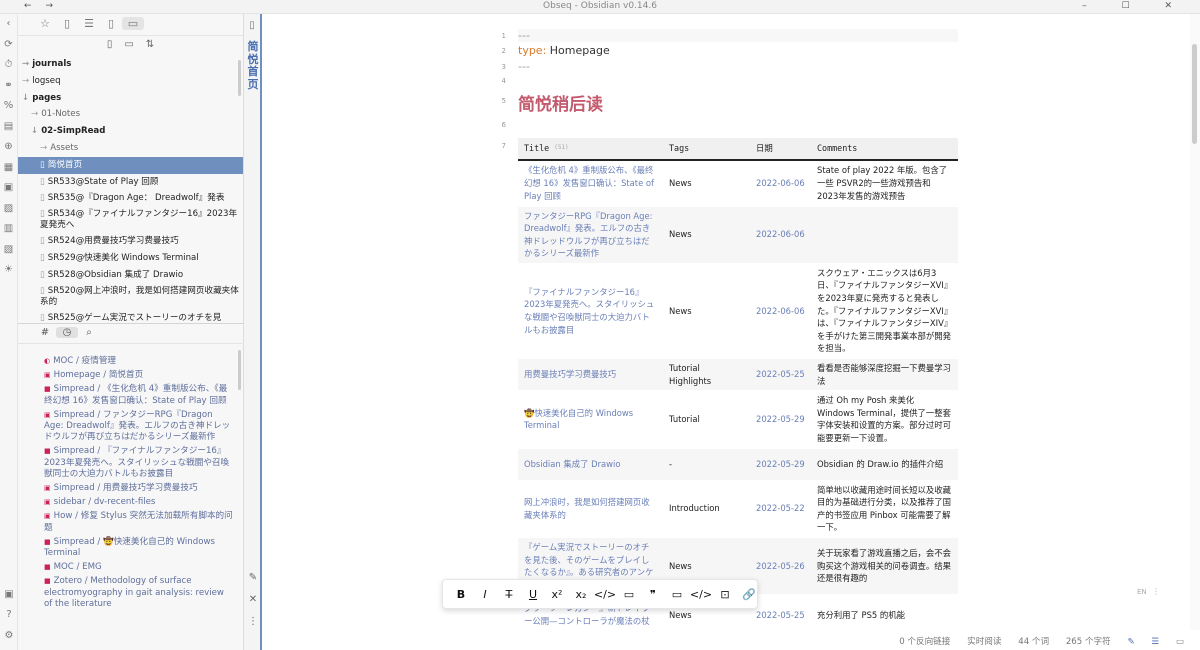 The height and width of the screenshot is (650, 1200). I want to click on cell-title: 用费曼技巧学习费曼技巧, so click(590, 375).